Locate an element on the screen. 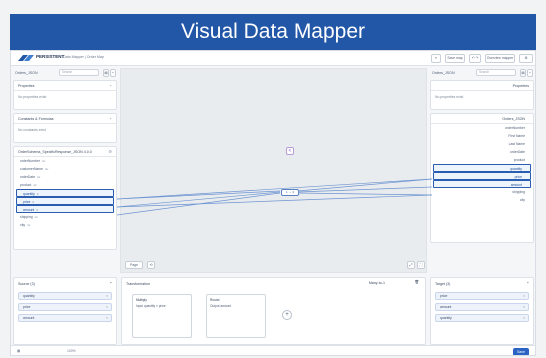 The width and height of the screenshot is (546, 358). target-item: quantity × is located at coordinates (482, 318).